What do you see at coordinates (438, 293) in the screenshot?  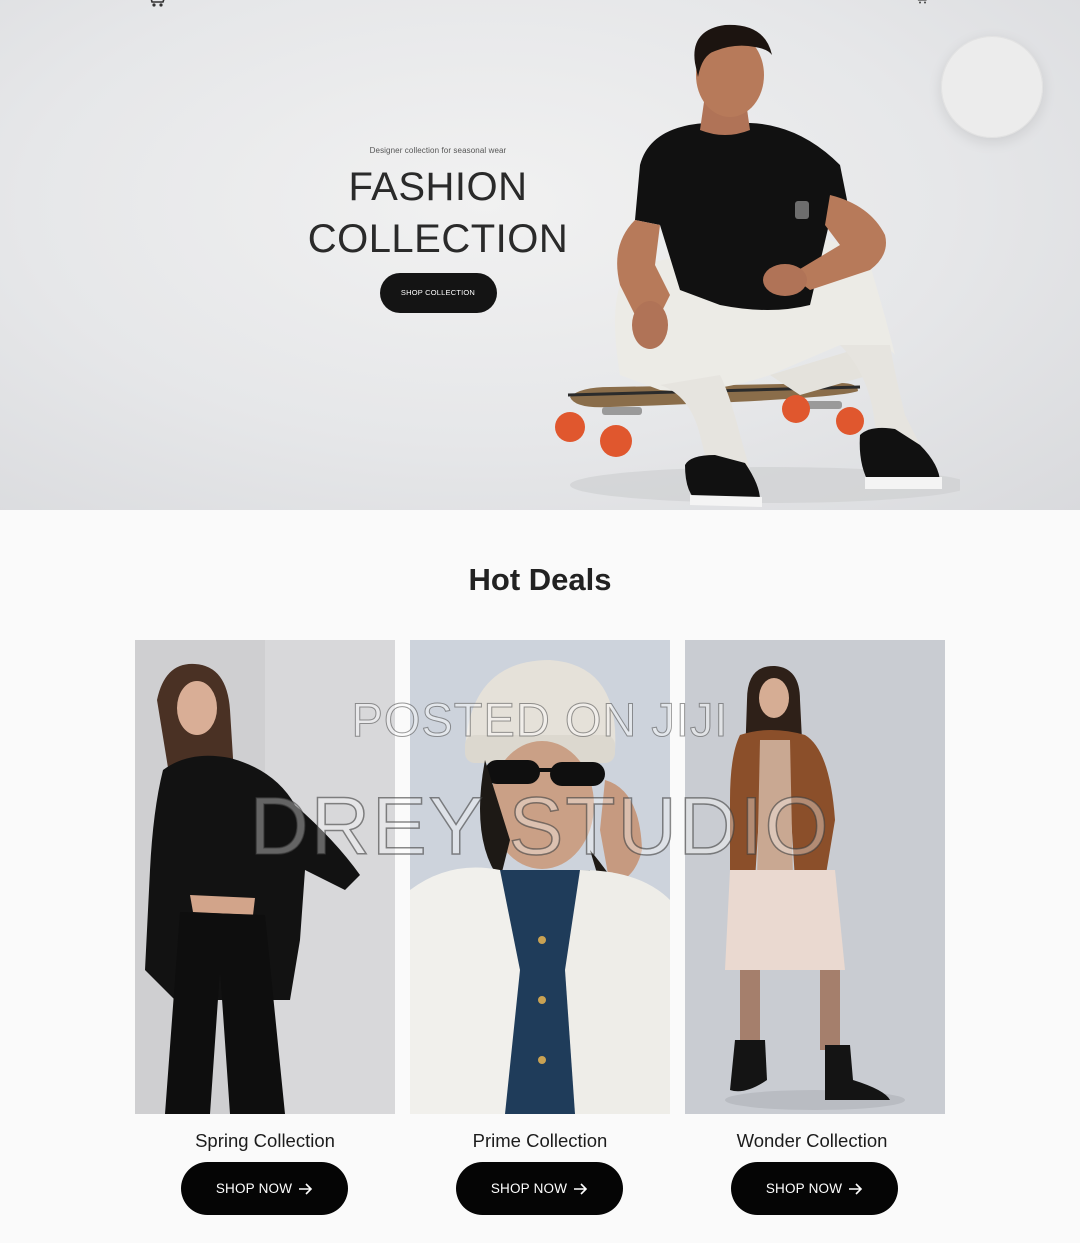 I see `shop-collection-button: SHOP COLLECTION` at bounding box center [438, 293].